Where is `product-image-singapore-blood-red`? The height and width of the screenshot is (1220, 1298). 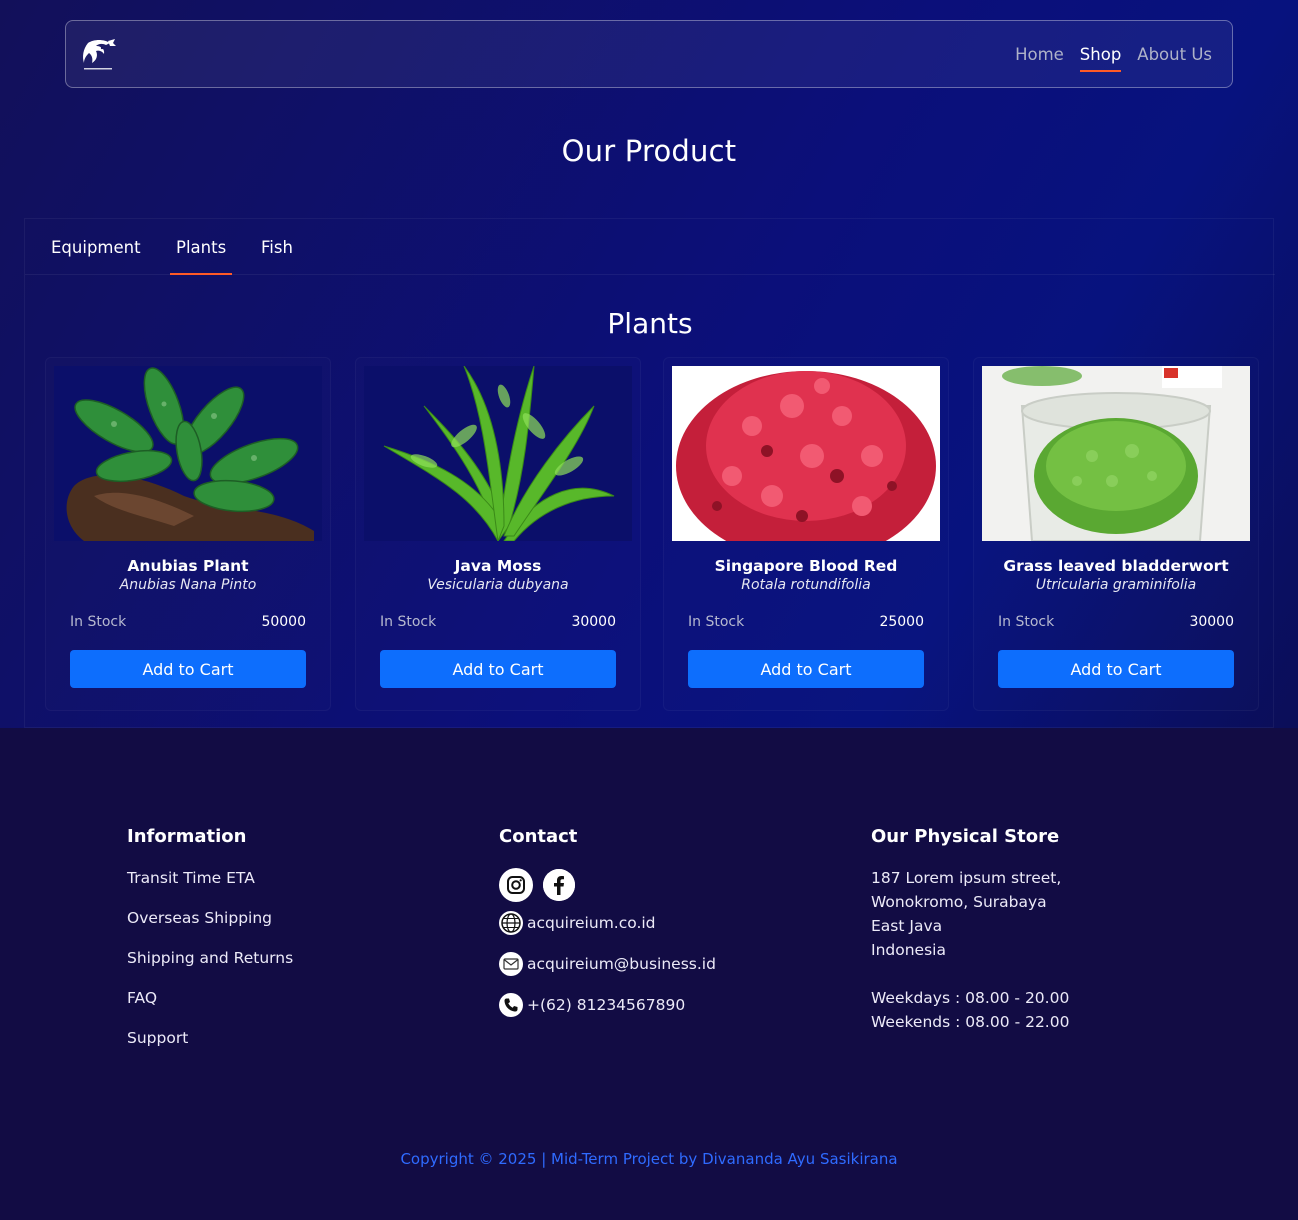
product-image-singapore-blood-red is located at coordinates (806, 453).